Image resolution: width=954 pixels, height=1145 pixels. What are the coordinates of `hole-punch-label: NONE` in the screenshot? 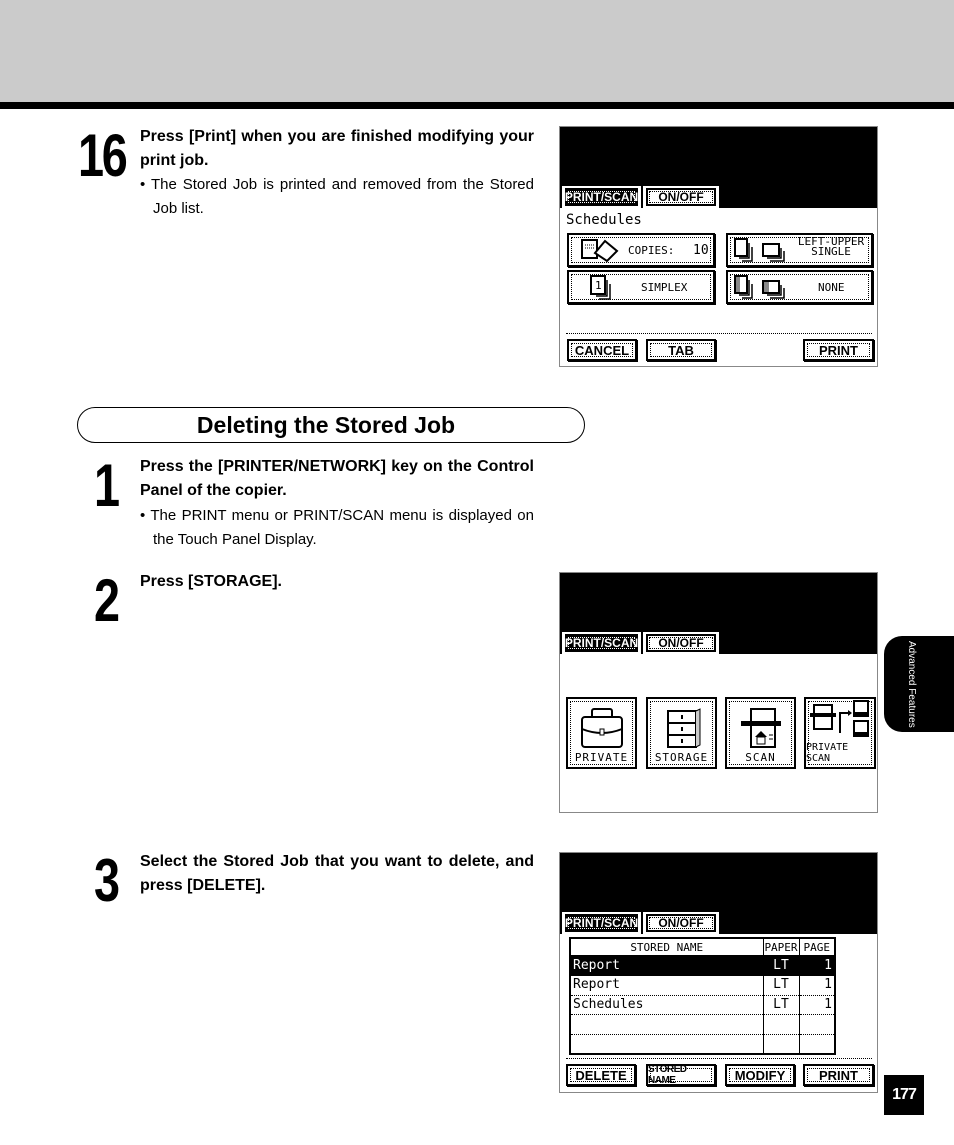 It's located at (831, 287).